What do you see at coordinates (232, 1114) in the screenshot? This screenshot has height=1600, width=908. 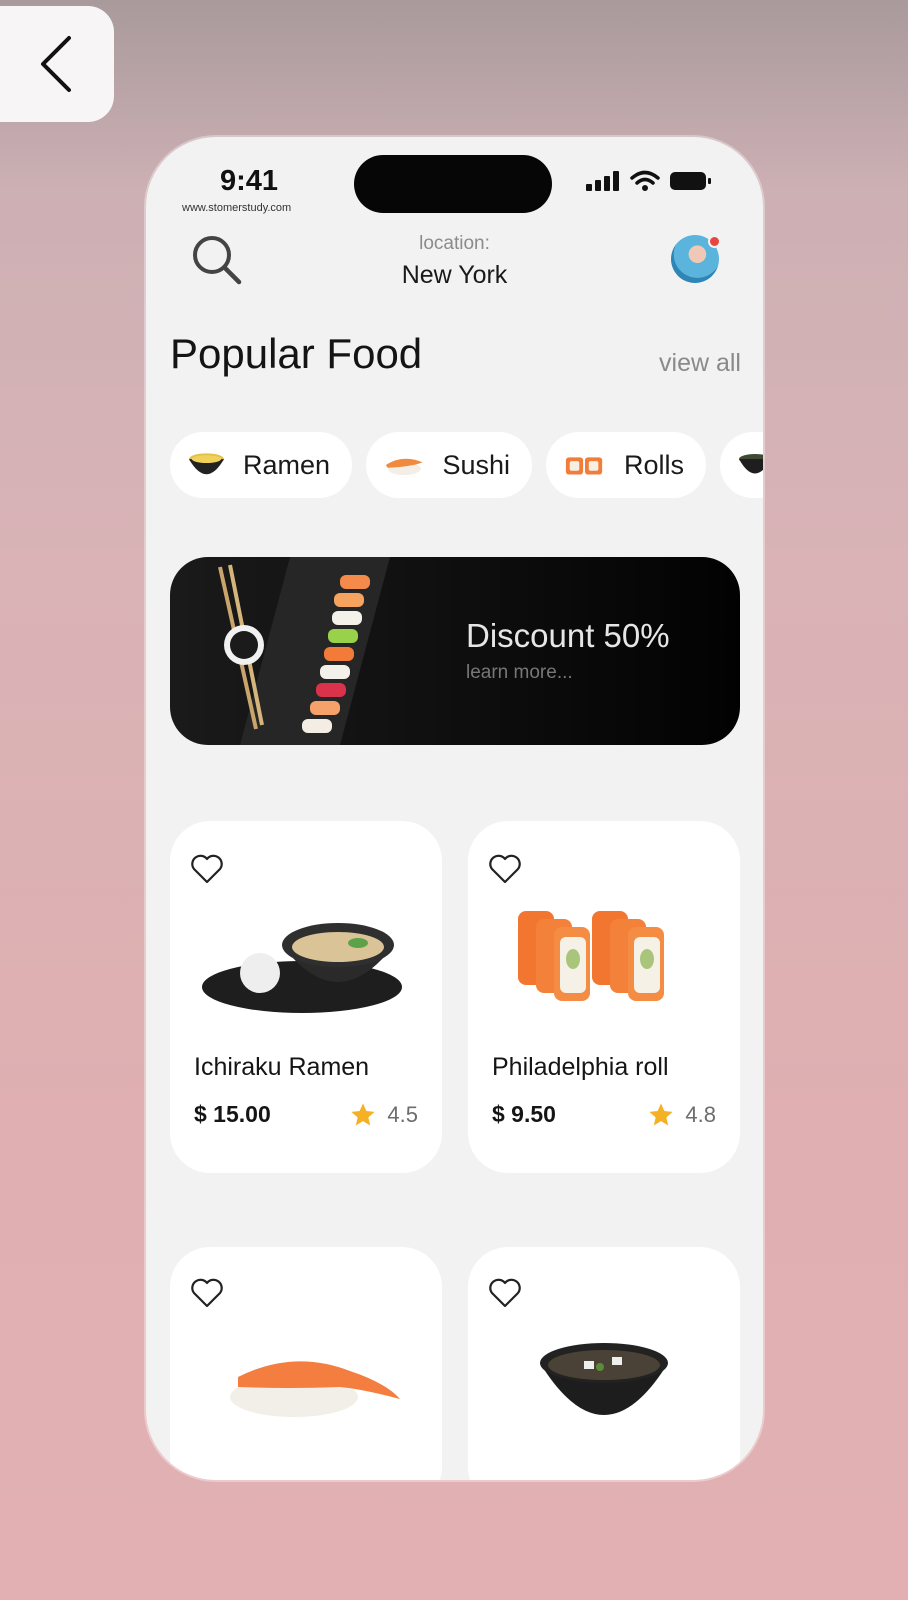 I see `food-price: $ 15.00` at bounding box center [232, 1114].